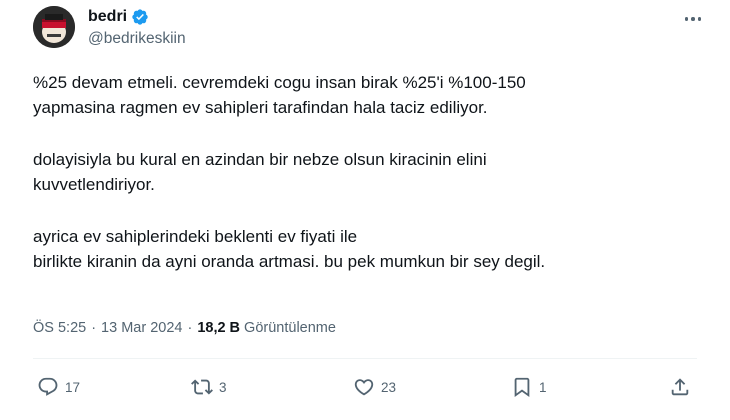 This screenshot has width=730, height=420. I want to click on views-label: Görüntülenme, so click(290, 328).